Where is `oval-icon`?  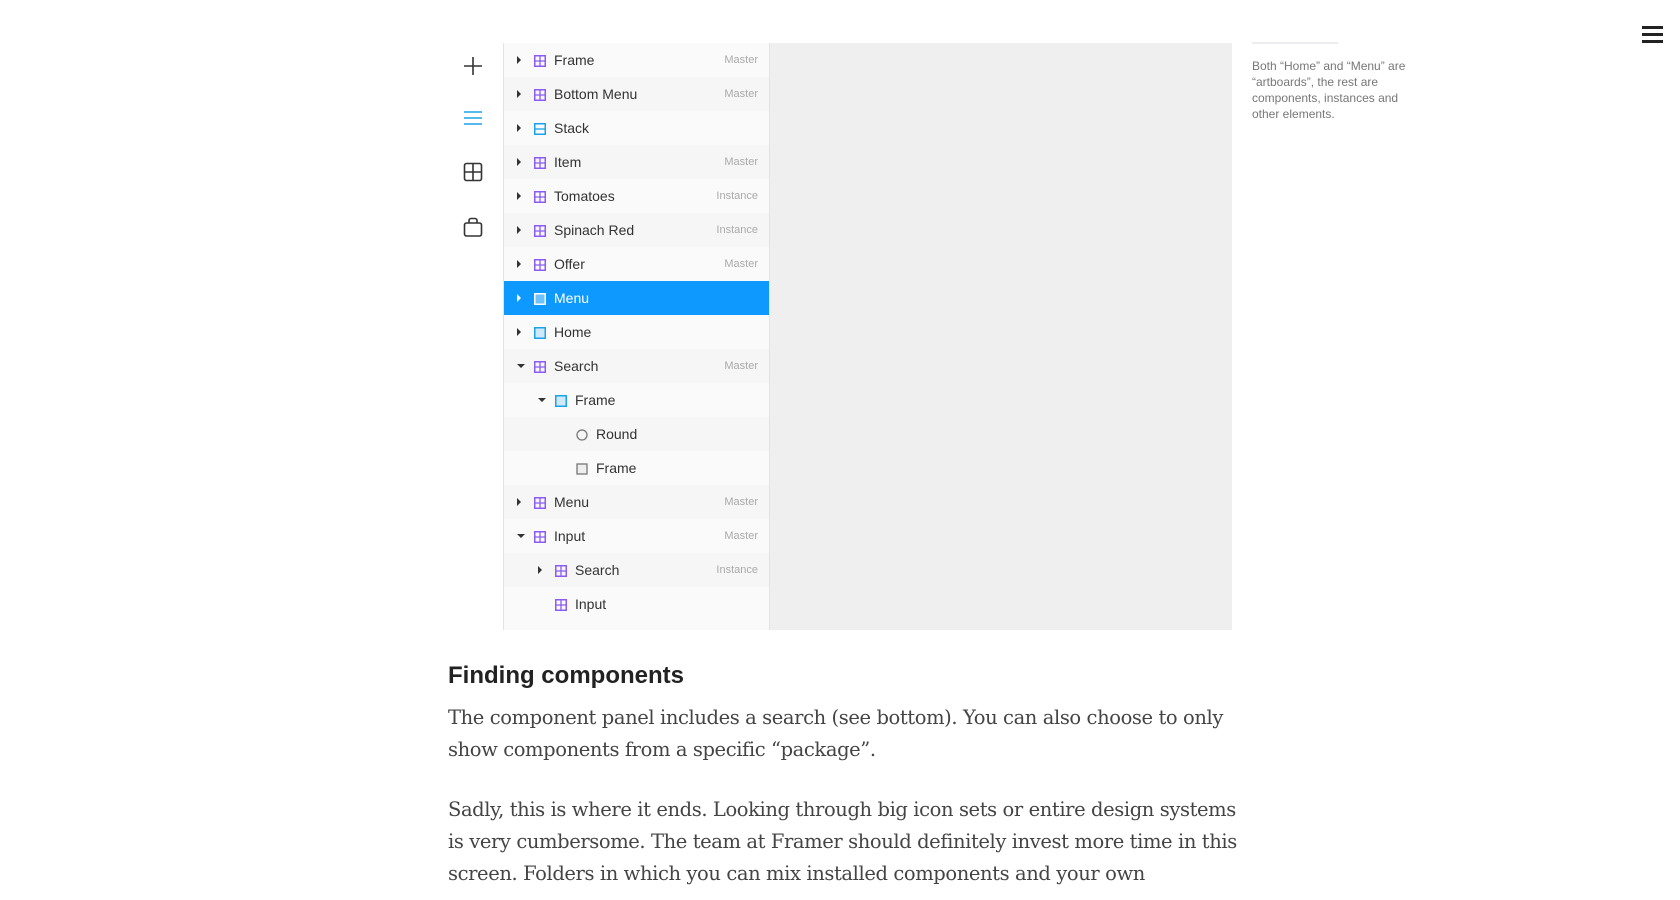 oval-icon is located at coordinates (582, 434).